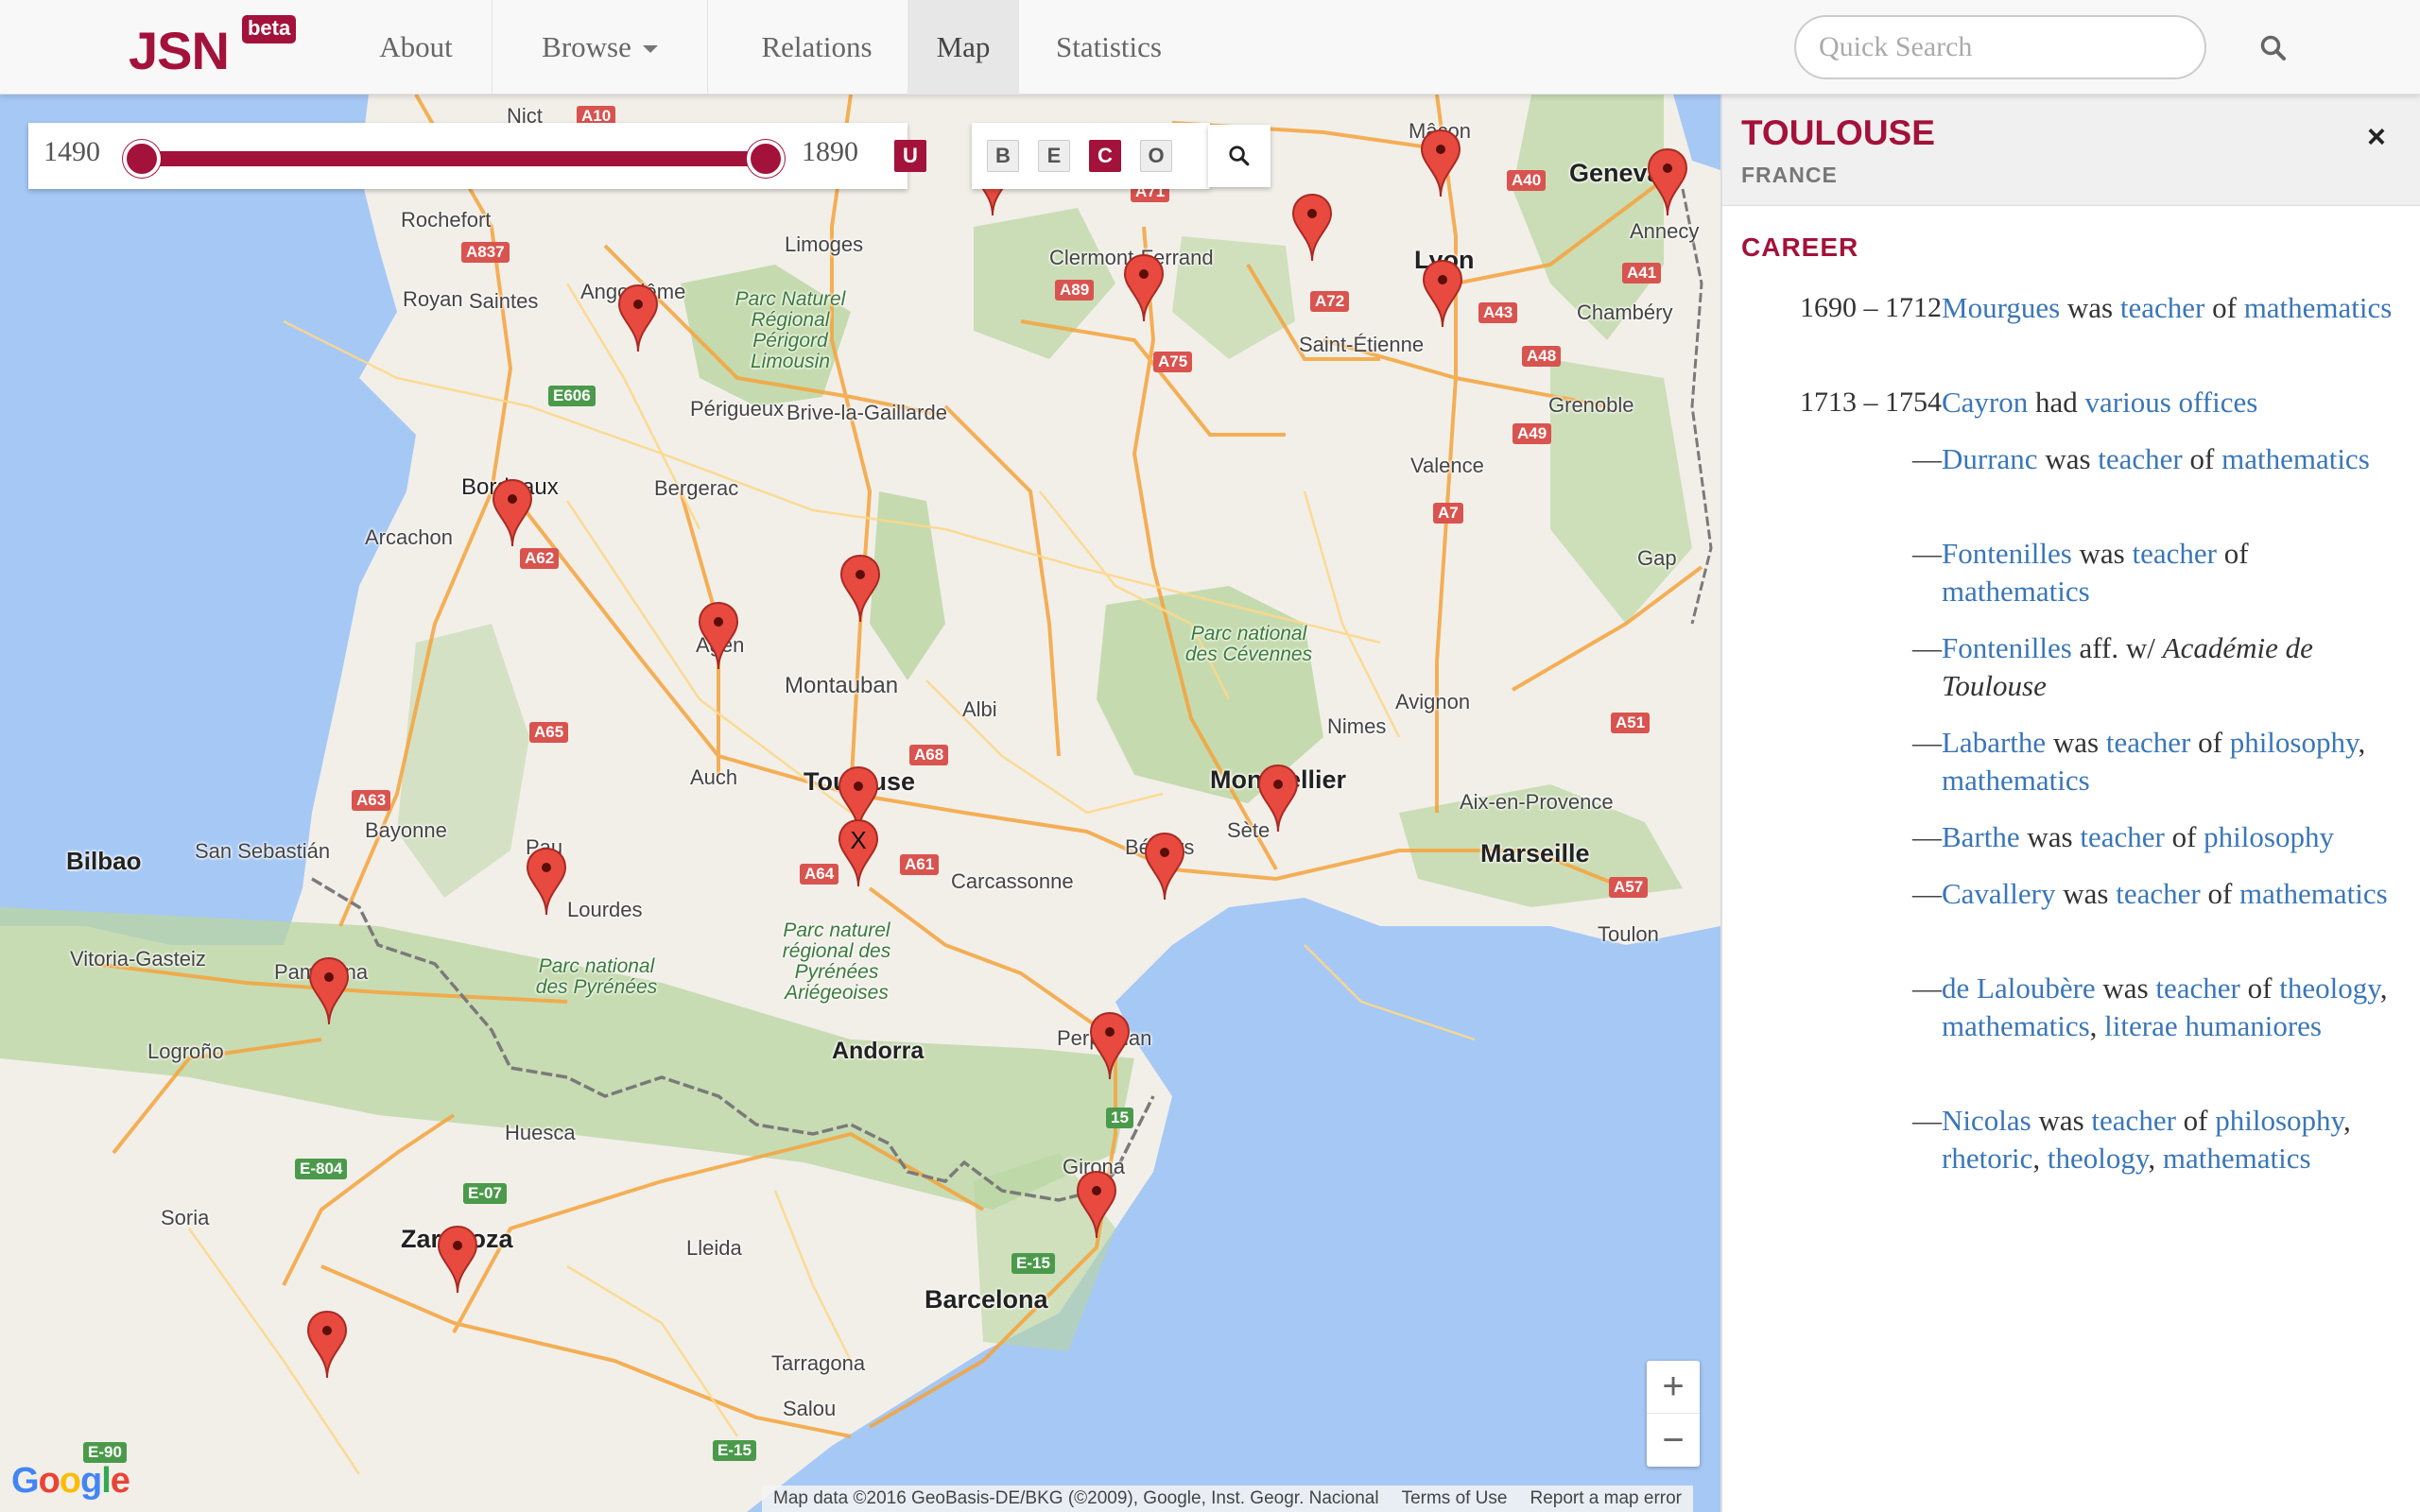  I want to click on filter-c-button: C, so click(1105, 156).